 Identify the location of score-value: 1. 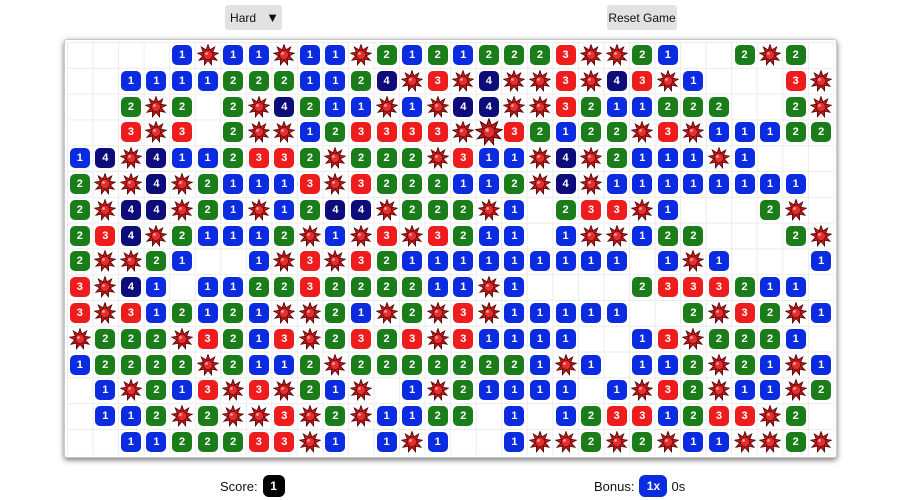
(273, 486).